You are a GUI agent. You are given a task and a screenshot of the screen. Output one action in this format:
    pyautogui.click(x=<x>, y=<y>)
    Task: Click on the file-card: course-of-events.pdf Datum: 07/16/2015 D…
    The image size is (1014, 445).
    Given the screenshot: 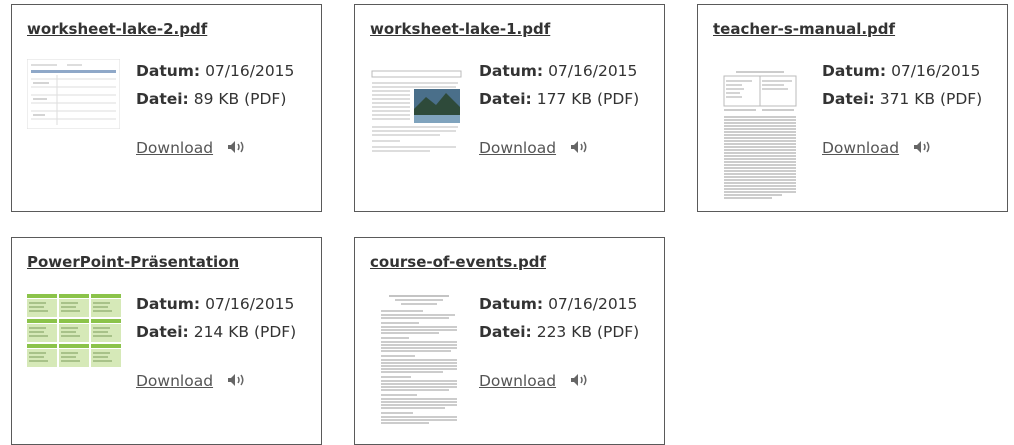 What is the action you would take?
    pyautogui.click(x=509, y=341)
    